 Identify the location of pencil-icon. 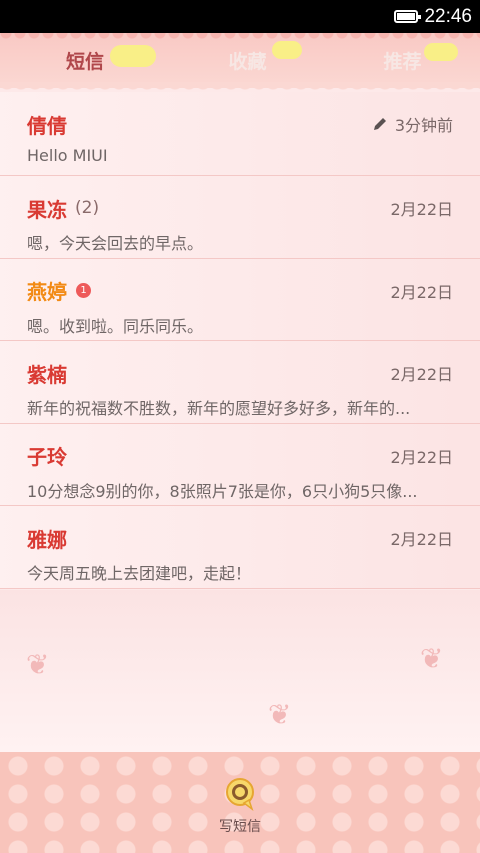
(379, 124).